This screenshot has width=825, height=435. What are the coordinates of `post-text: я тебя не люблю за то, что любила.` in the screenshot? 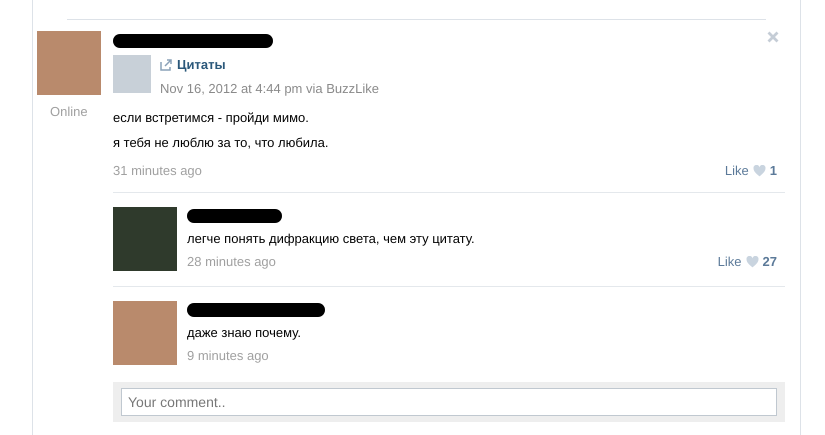 It's located at (221, 143).